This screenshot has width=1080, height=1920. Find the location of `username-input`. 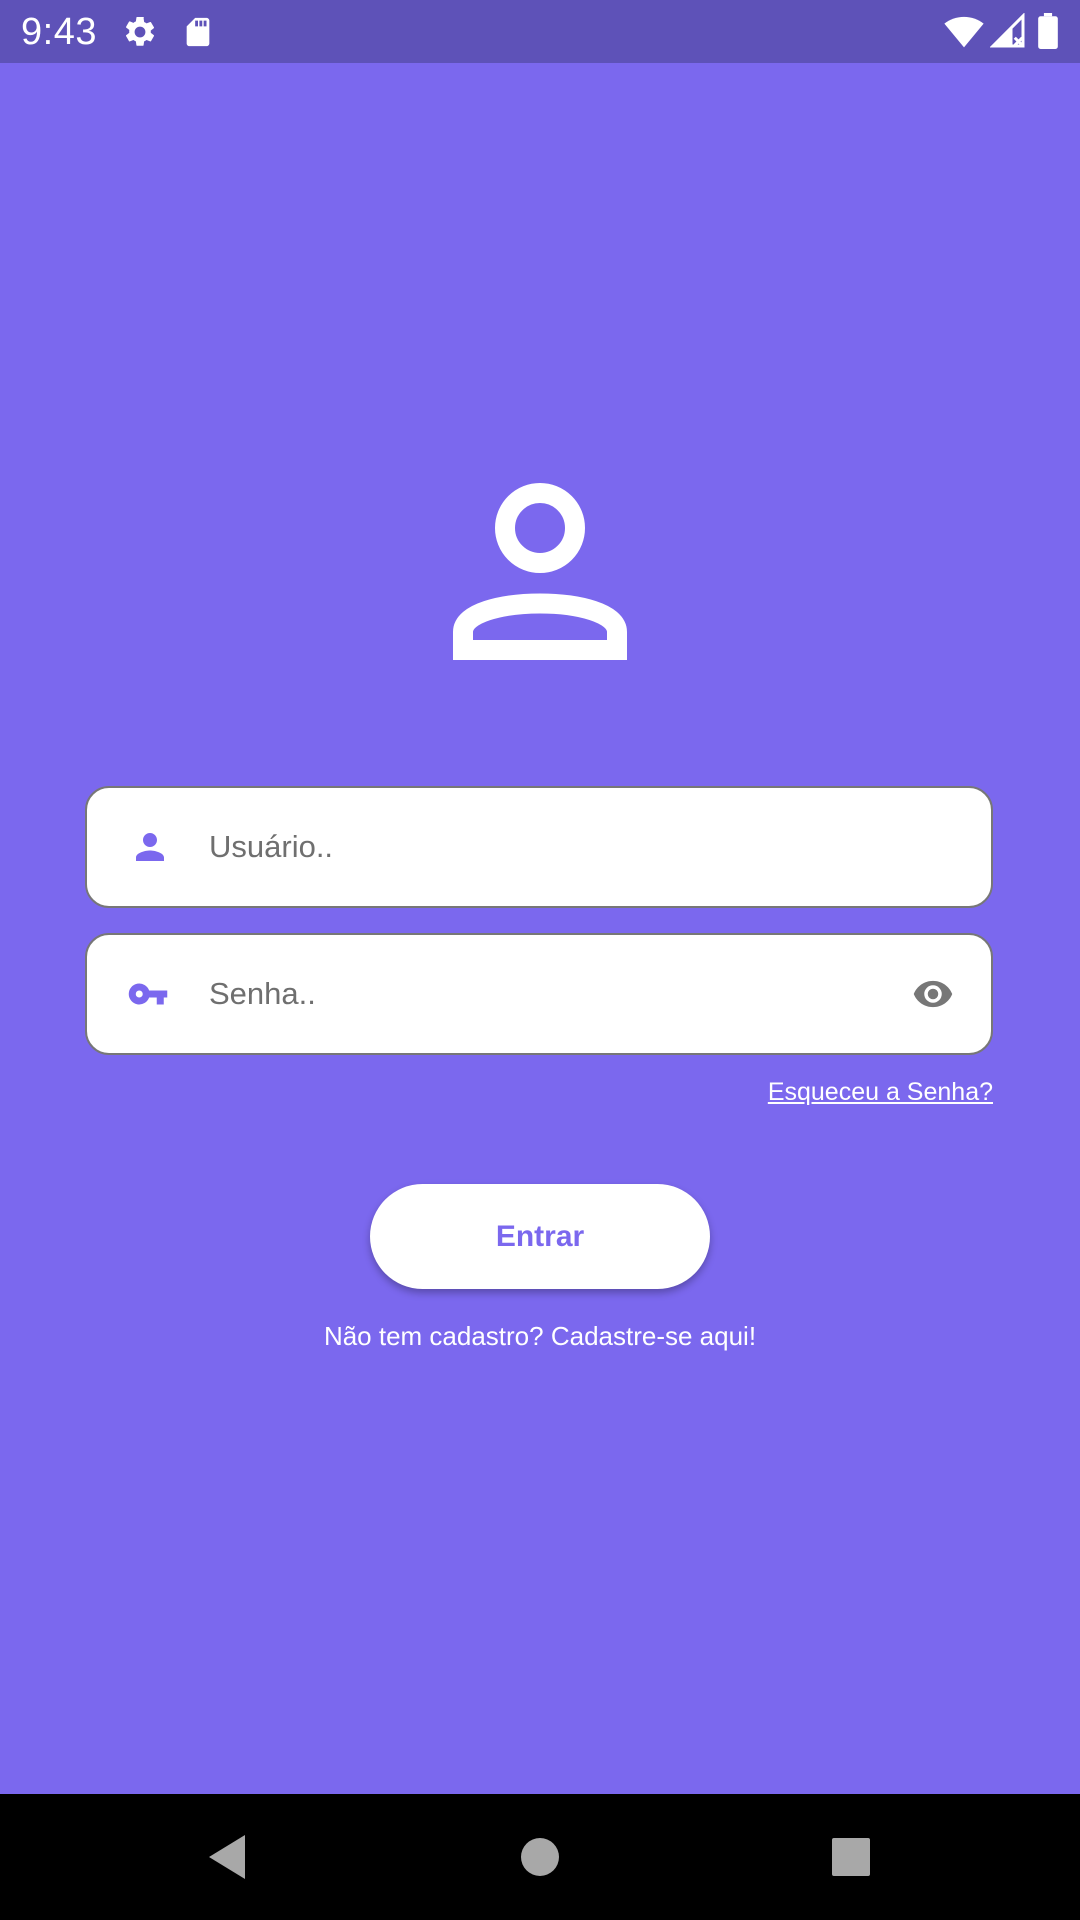

username-input is located at coordinates (529, 847).